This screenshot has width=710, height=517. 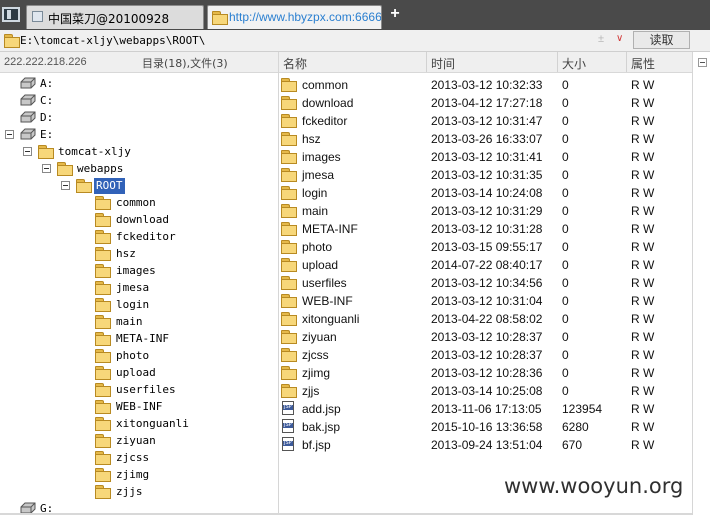 What do you see at coordinates (643, 63) in the screenshot?
I see `column-header-attr: 属性` at bounding box center [643, 63].